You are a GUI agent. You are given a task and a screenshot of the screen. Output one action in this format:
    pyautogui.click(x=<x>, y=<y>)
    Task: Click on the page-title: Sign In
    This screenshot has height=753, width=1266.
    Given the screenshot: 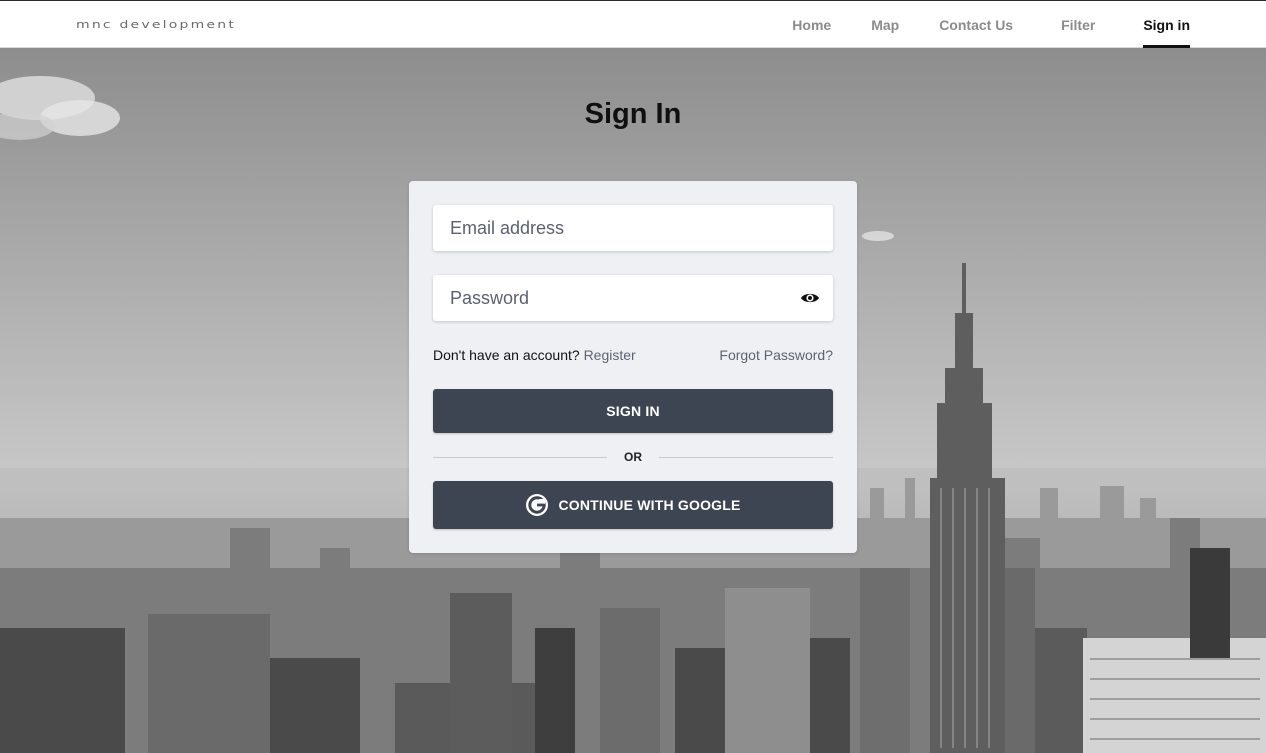 What is the action you would take?
    pyautogui.click(x=633, y=114)
    